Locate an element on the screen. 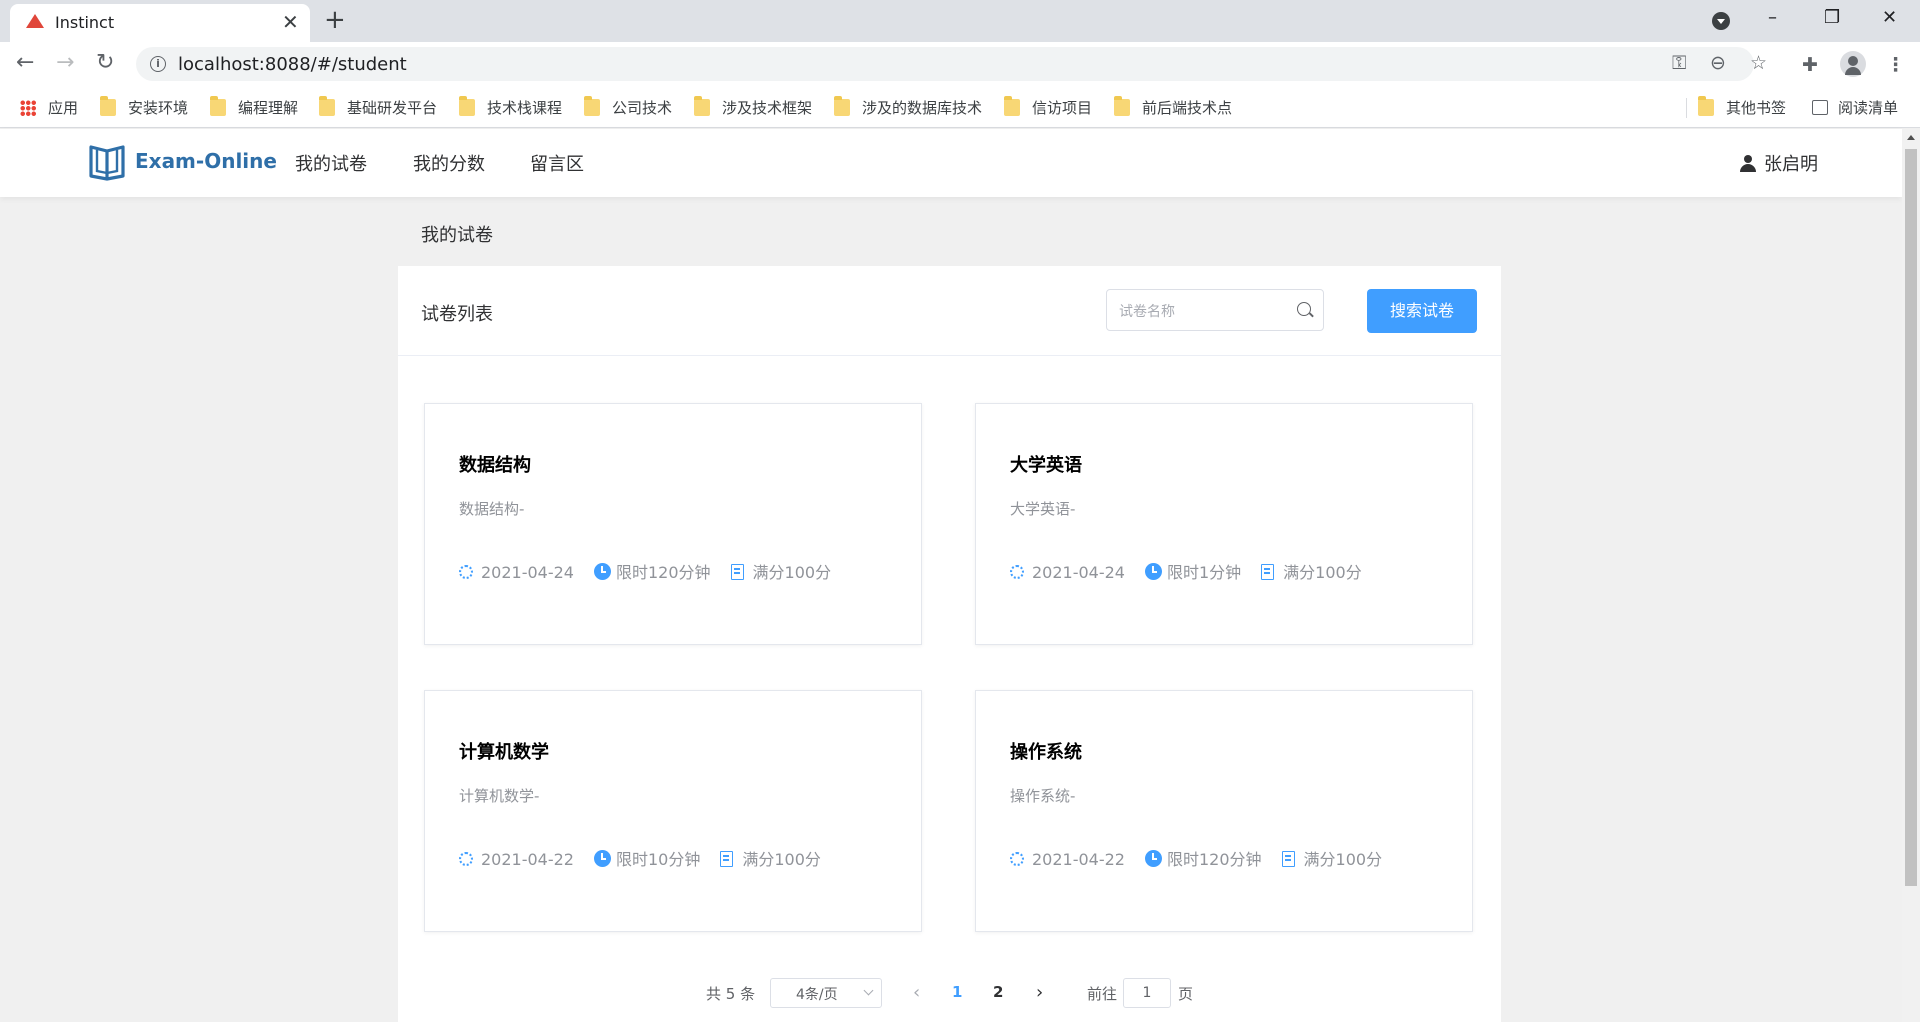 Image resolution: width=1920 pixels, height=1022 pixels. goto-page-input: 1 is located at coordinates (1147, 993).